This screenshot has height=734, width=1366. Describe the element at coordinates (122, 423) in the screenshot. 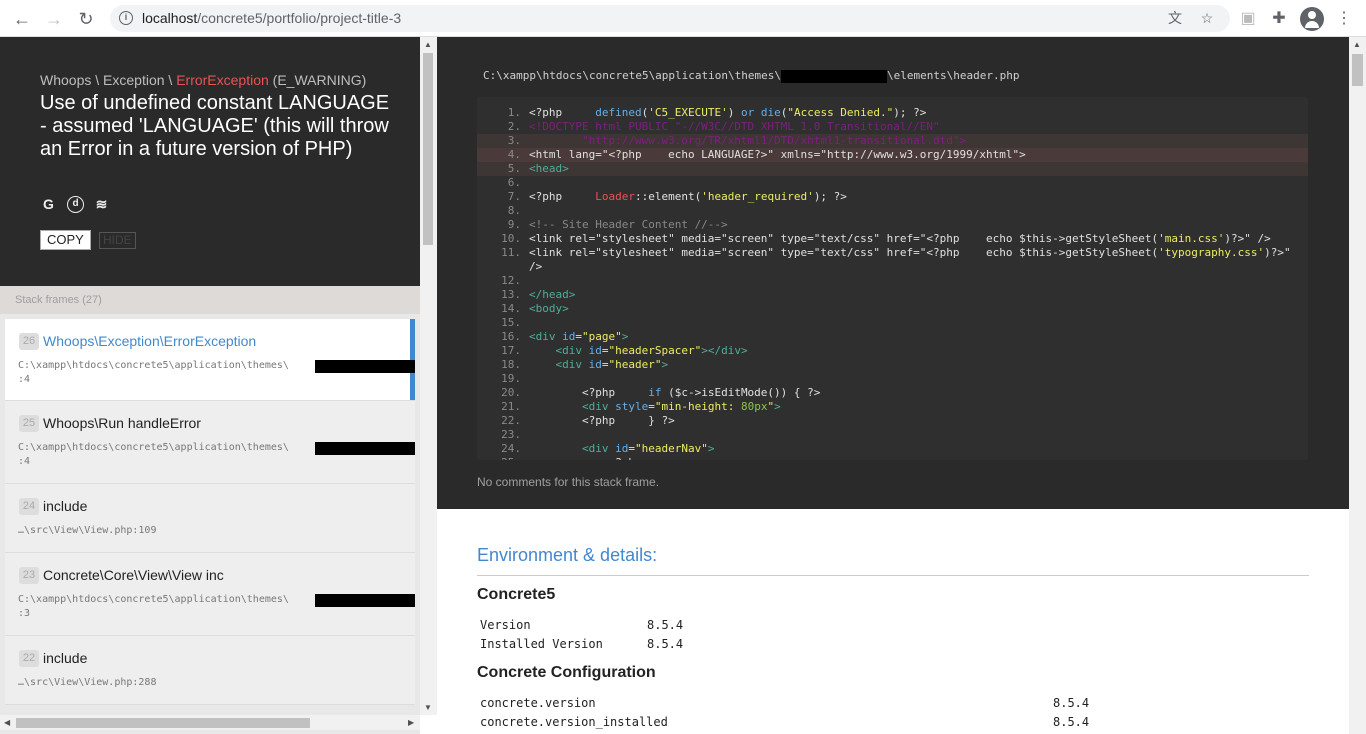

I see `frame-class: Whoops\Run handleError` at that location.